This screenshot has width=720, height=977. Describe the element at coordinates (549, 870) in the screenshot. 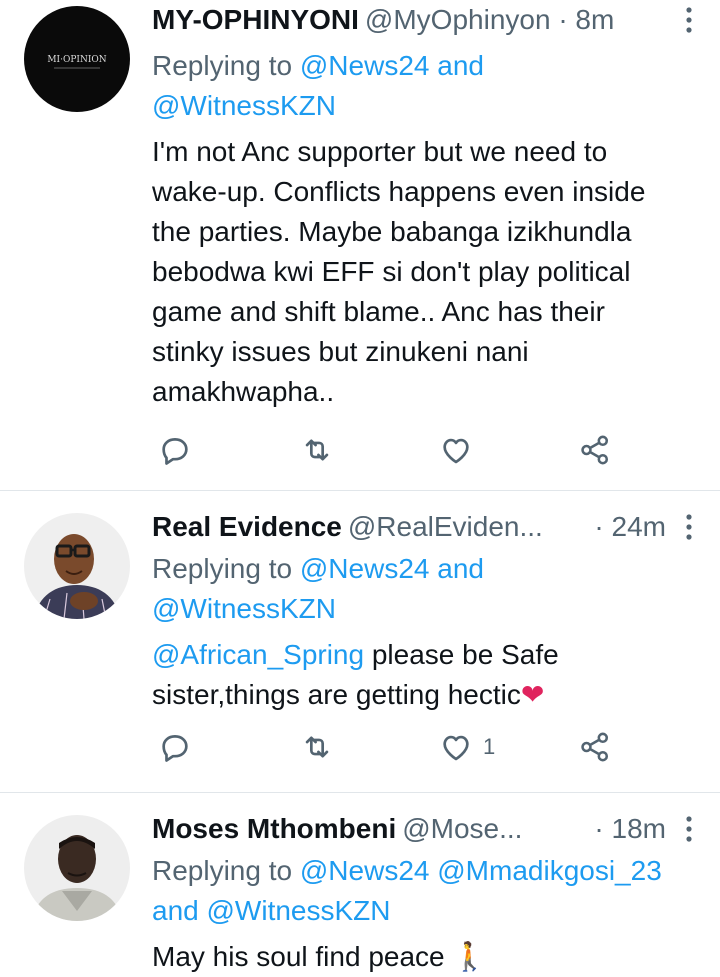

I see `mention-link: @Mmadikgosi_23` at that location.